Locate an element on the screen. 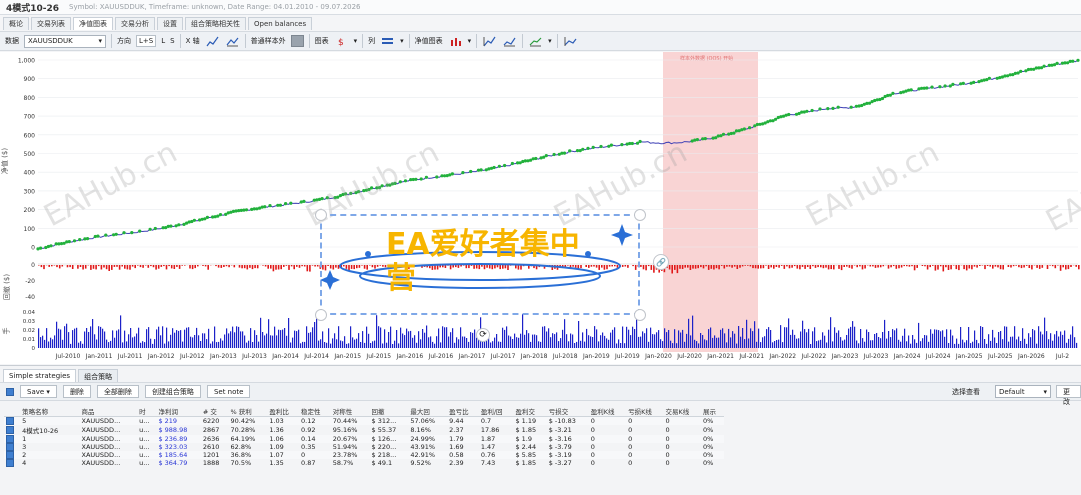  direction-ls-button: L+S is located at coordinates (146, 41).